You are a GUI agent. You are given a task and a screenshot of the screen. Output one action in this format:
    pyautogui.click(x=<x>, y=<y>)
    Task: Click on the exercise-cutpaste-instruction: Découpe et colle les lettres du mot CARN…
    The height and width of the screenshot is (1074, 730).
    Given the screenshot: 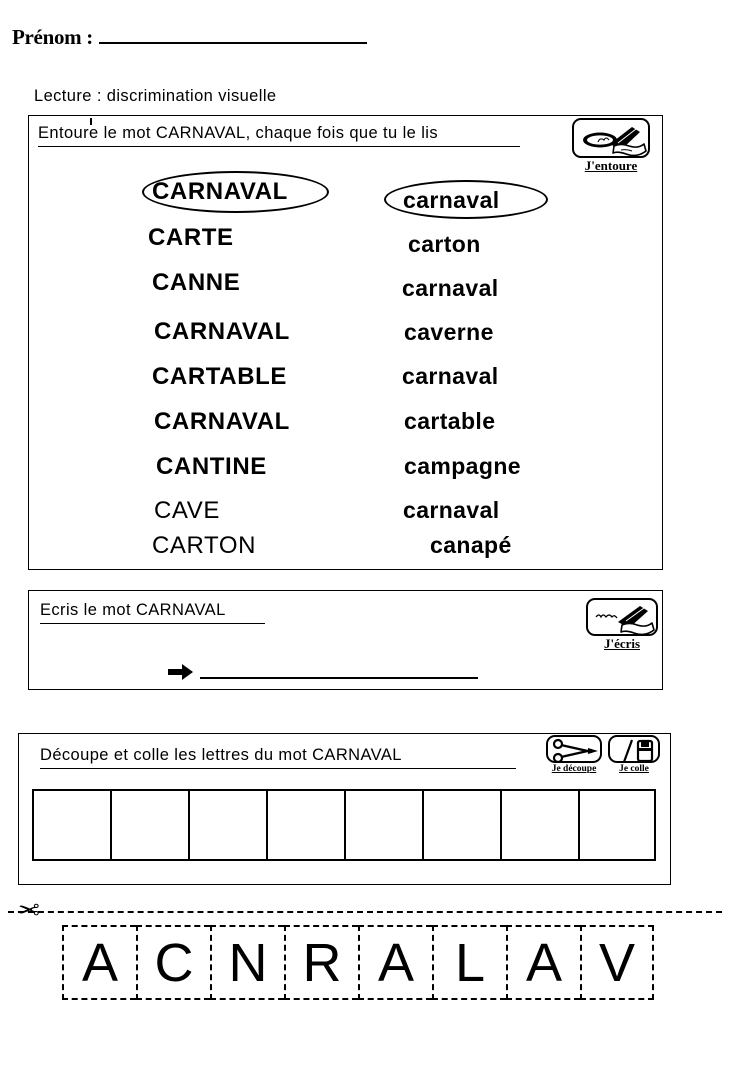 What is the action you would take?
    pyautogui.click(x=278, y=757)
    